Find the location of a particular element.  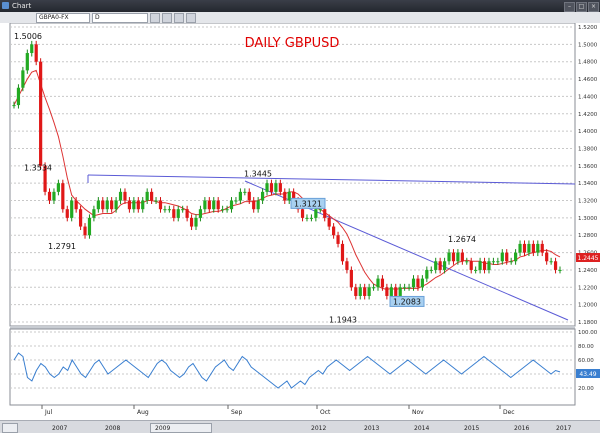

title-bar: Chart – □ × is located at coordinates (300, 6).